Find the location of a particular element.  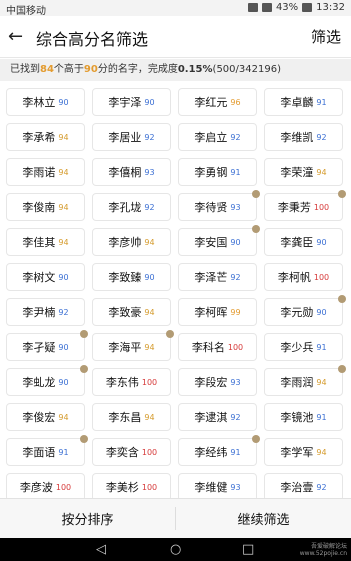

name-text: 李雨润 is located at coordinates (297, 382).